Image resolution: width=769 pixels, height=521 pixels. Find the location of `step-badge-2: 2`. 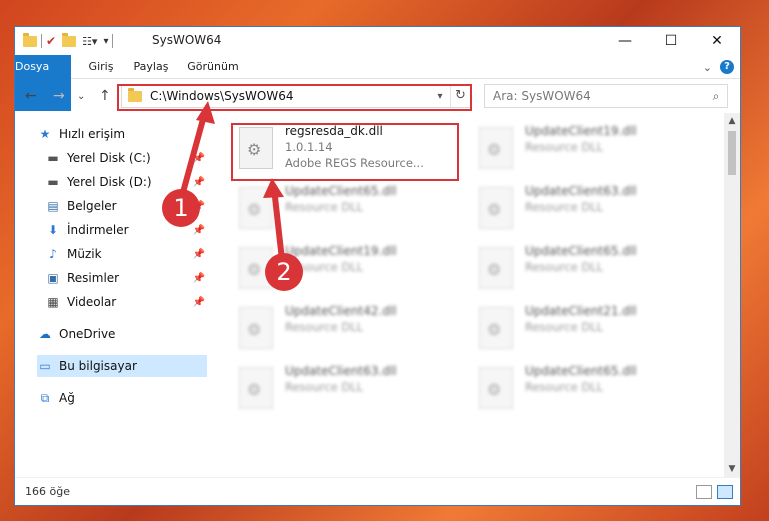

step-badge-2: 2 is located at coordinates (284, 272).